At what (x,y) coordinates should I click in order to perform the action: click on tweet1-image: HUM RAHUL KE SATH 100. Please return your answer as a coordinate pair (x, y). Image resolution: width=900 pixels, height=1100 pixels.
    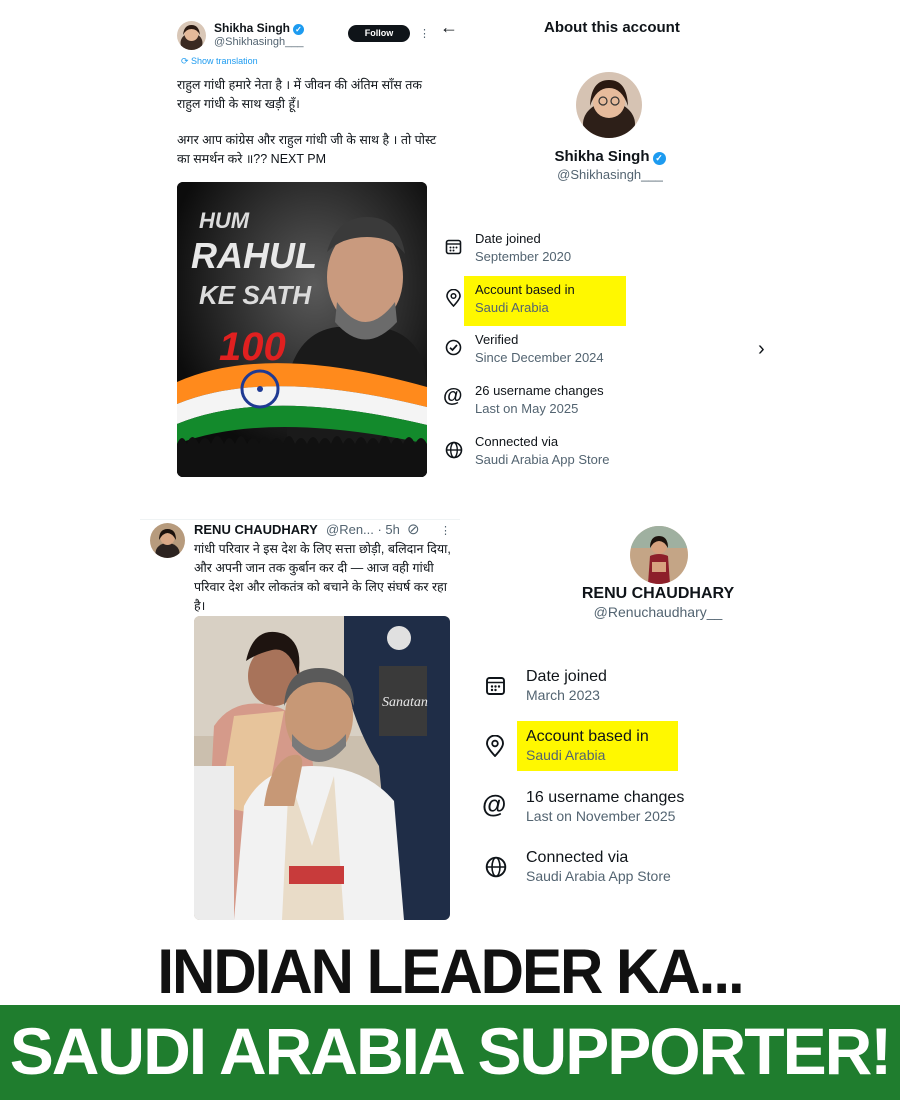
    Looking at the image, I should click on (302, 329).